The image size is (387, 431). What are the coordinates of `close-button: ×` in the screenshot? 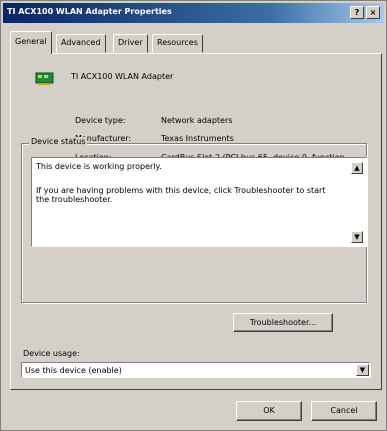 It's located at (373, 12).